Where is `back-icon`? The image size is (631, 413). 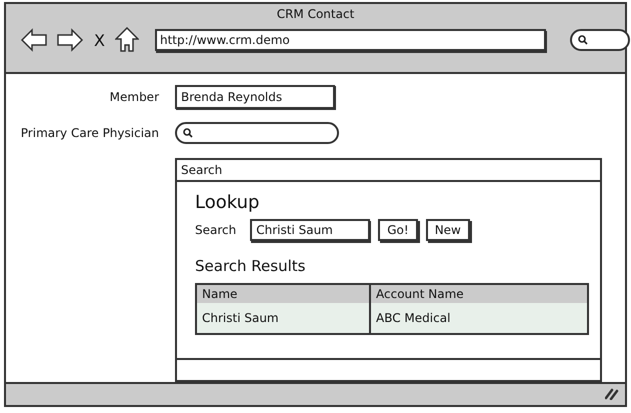
back-icon is located at coordinates (34, 40).